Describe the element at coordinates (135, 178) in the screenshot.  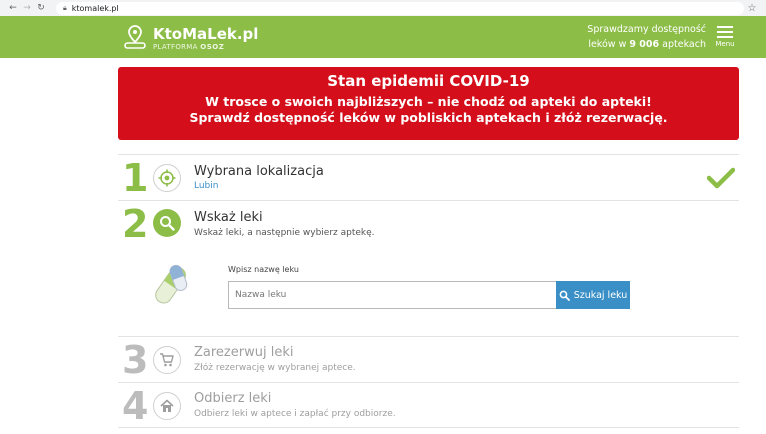
I see `step-number: 1` at that location.